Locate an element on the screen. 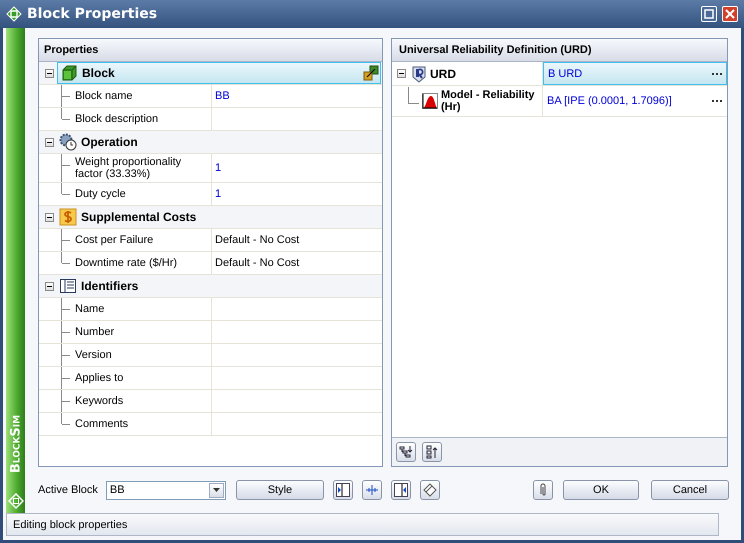 The height and width of the screenshot is (543, 744). property-name: Comments is located at coordinates (101, 424).